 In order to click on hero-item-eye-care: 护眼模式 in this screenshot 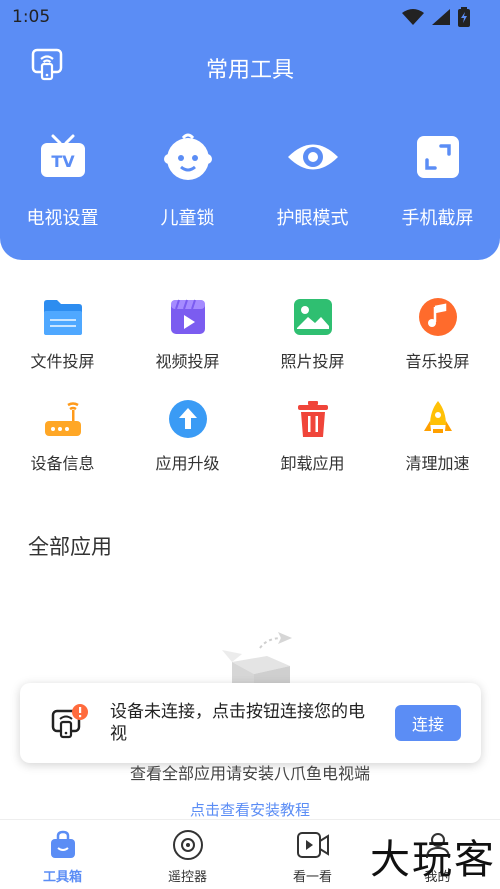, I will do `click(312, 180)`.